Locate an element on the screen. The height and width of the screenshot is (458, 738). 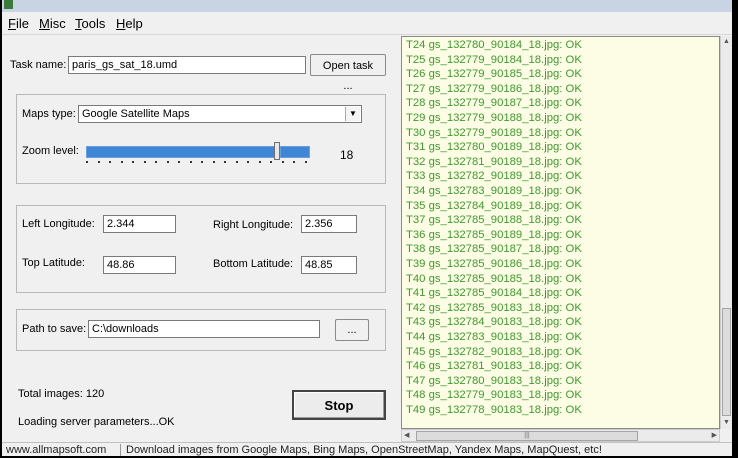
log-line: T26 gs_132779_90185_18.jpg: OK is located at coordinates (494, 74).